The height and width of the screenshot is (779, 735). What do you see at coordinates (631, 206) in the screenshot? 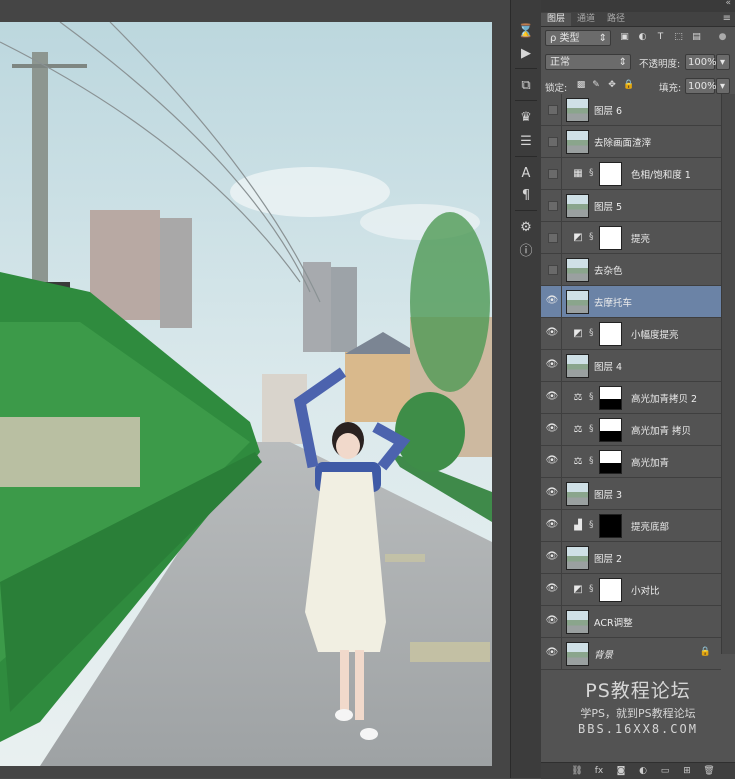
I see `layer-row: 图层 5` at bounding box center [631, 206].